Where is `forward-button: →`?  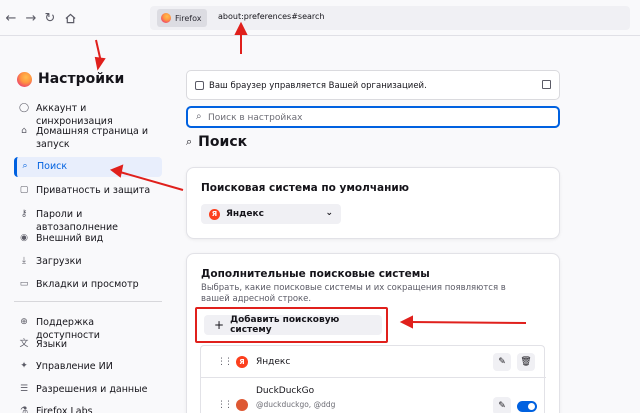
forward-button: → is located at coordinates (31, 18).